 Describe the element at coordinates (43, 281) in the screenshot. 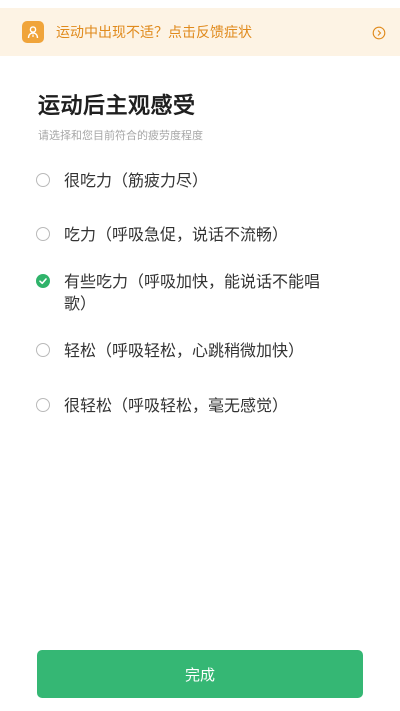

I see `radio-checked-icon` at that location.